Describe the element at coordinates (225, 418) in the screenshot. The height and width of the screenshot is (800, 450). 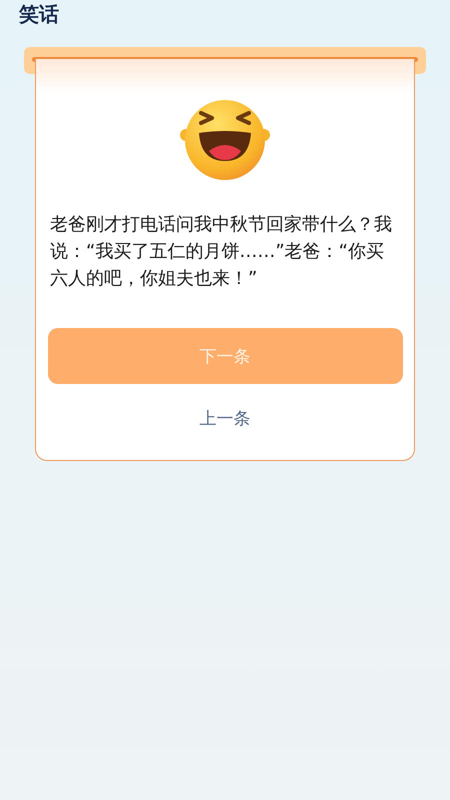
I see `previous-link: 上一条` at that location.